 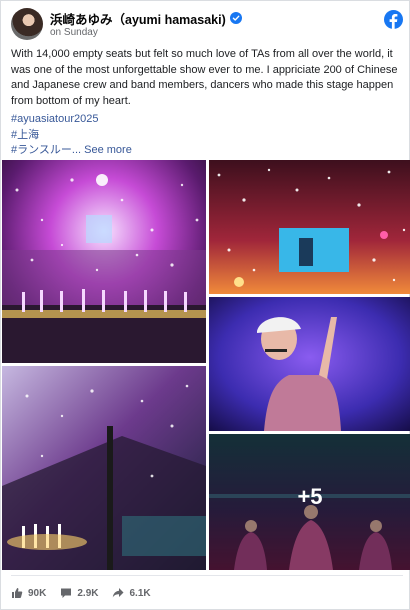 What do you see at coordinates (108, 150) in the screenshot?
I see `see-more-link: See more` at bounding box center [108, 150].